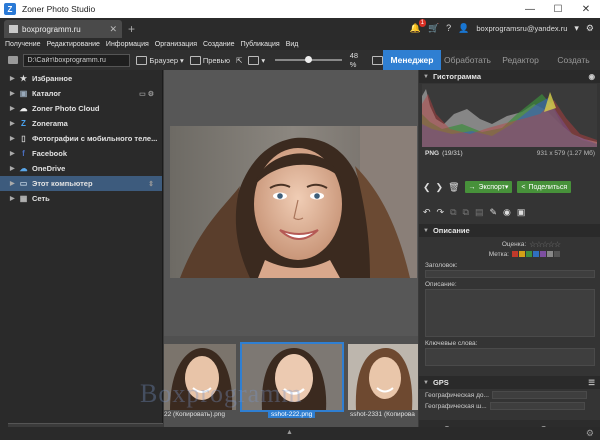  Describe the element at coordinates (545, 244) in the screenshot. I see `rating-stars: ☆☆☆☆☆` at that location.